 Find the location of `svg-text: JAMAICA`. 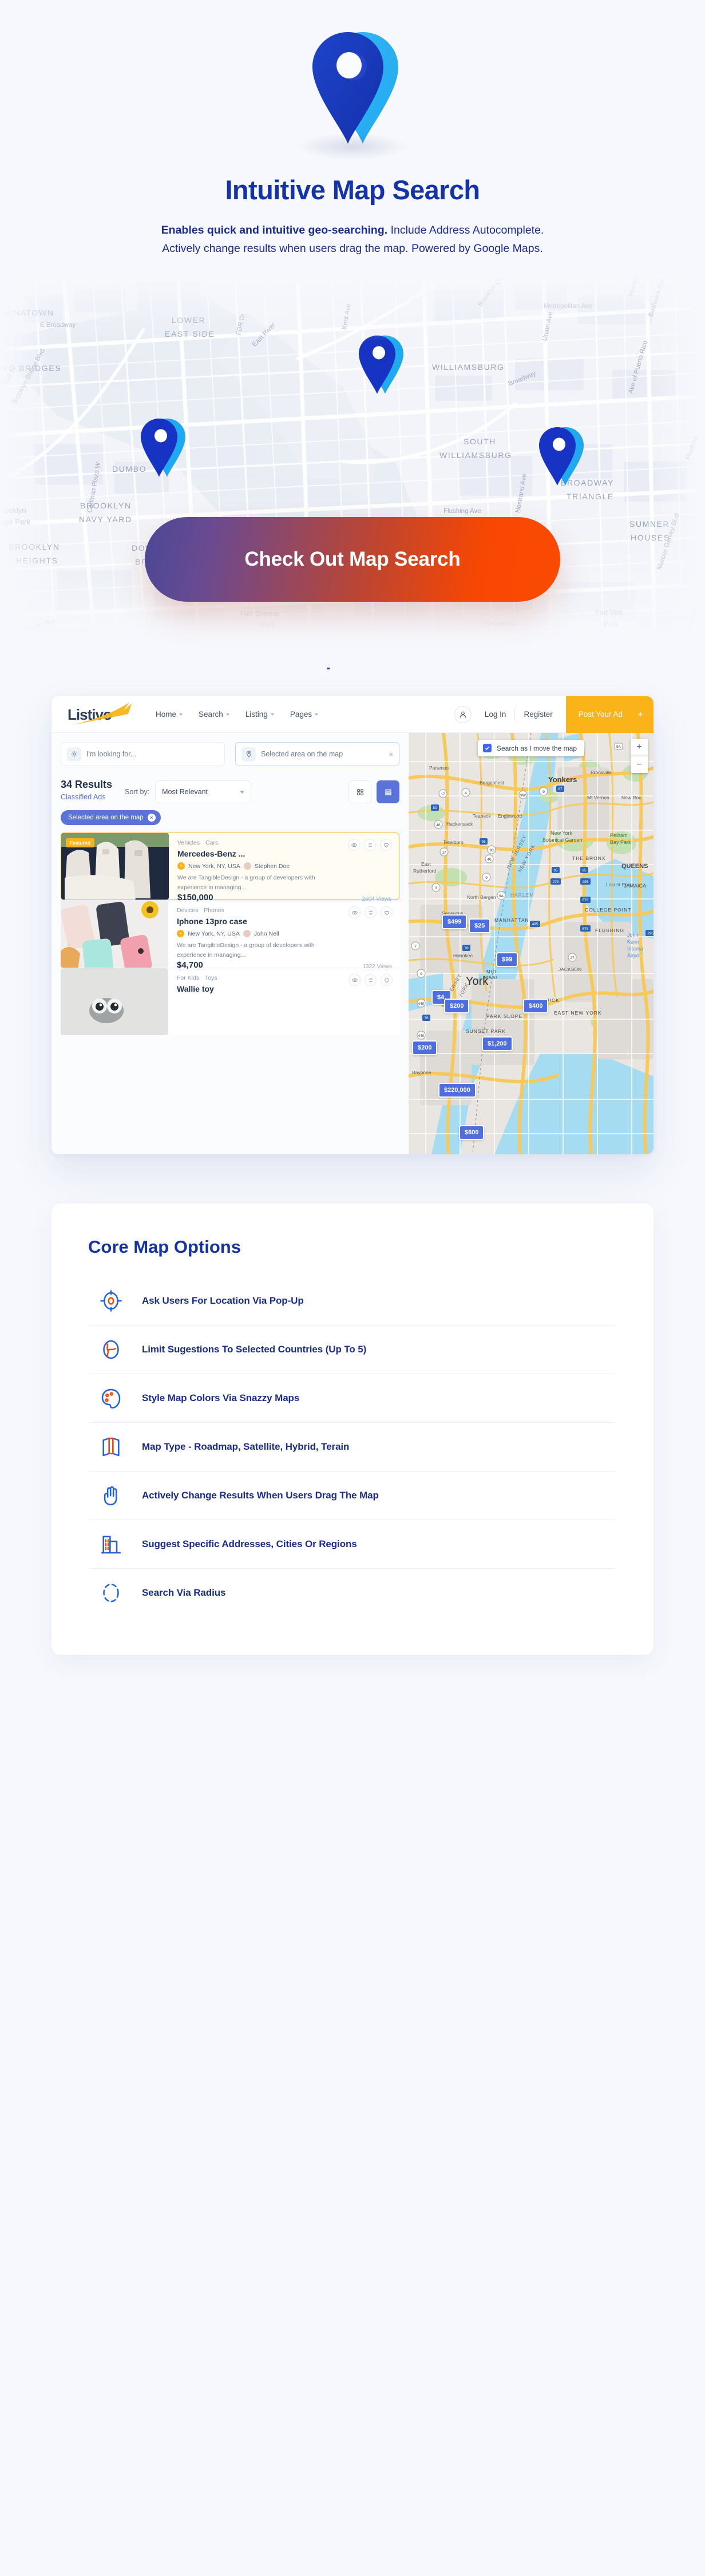

svg-text: JAMAICA is located at coordinates (635, 886).